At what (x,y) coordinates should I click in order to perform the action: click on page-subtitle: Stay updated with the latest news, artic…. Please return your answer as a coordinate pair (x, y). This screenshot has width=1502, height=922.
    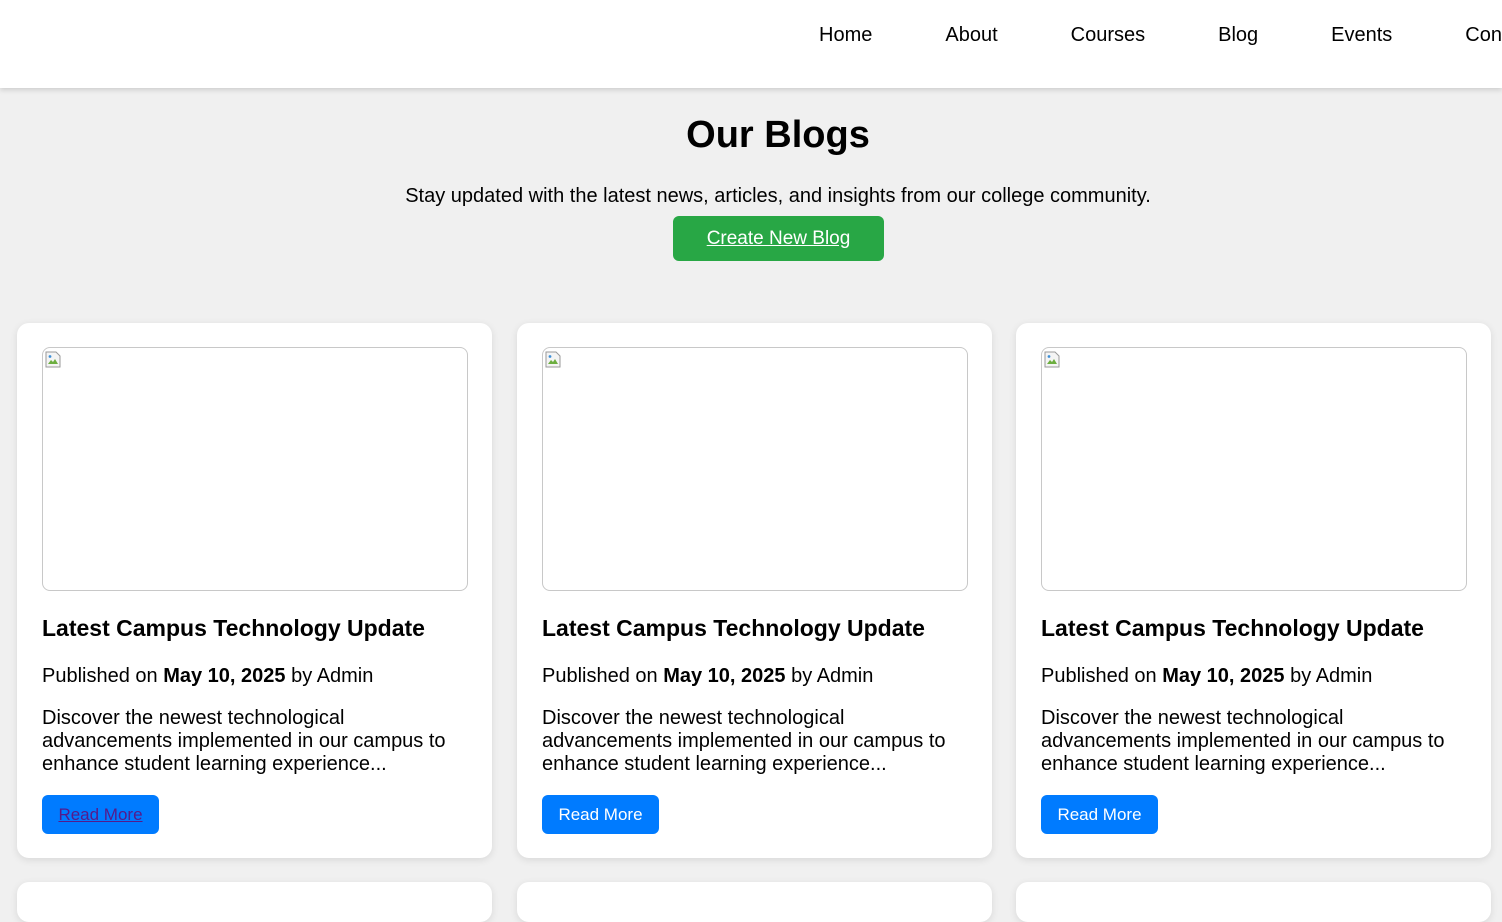
    Looking at the image, I should click on (778, 196).